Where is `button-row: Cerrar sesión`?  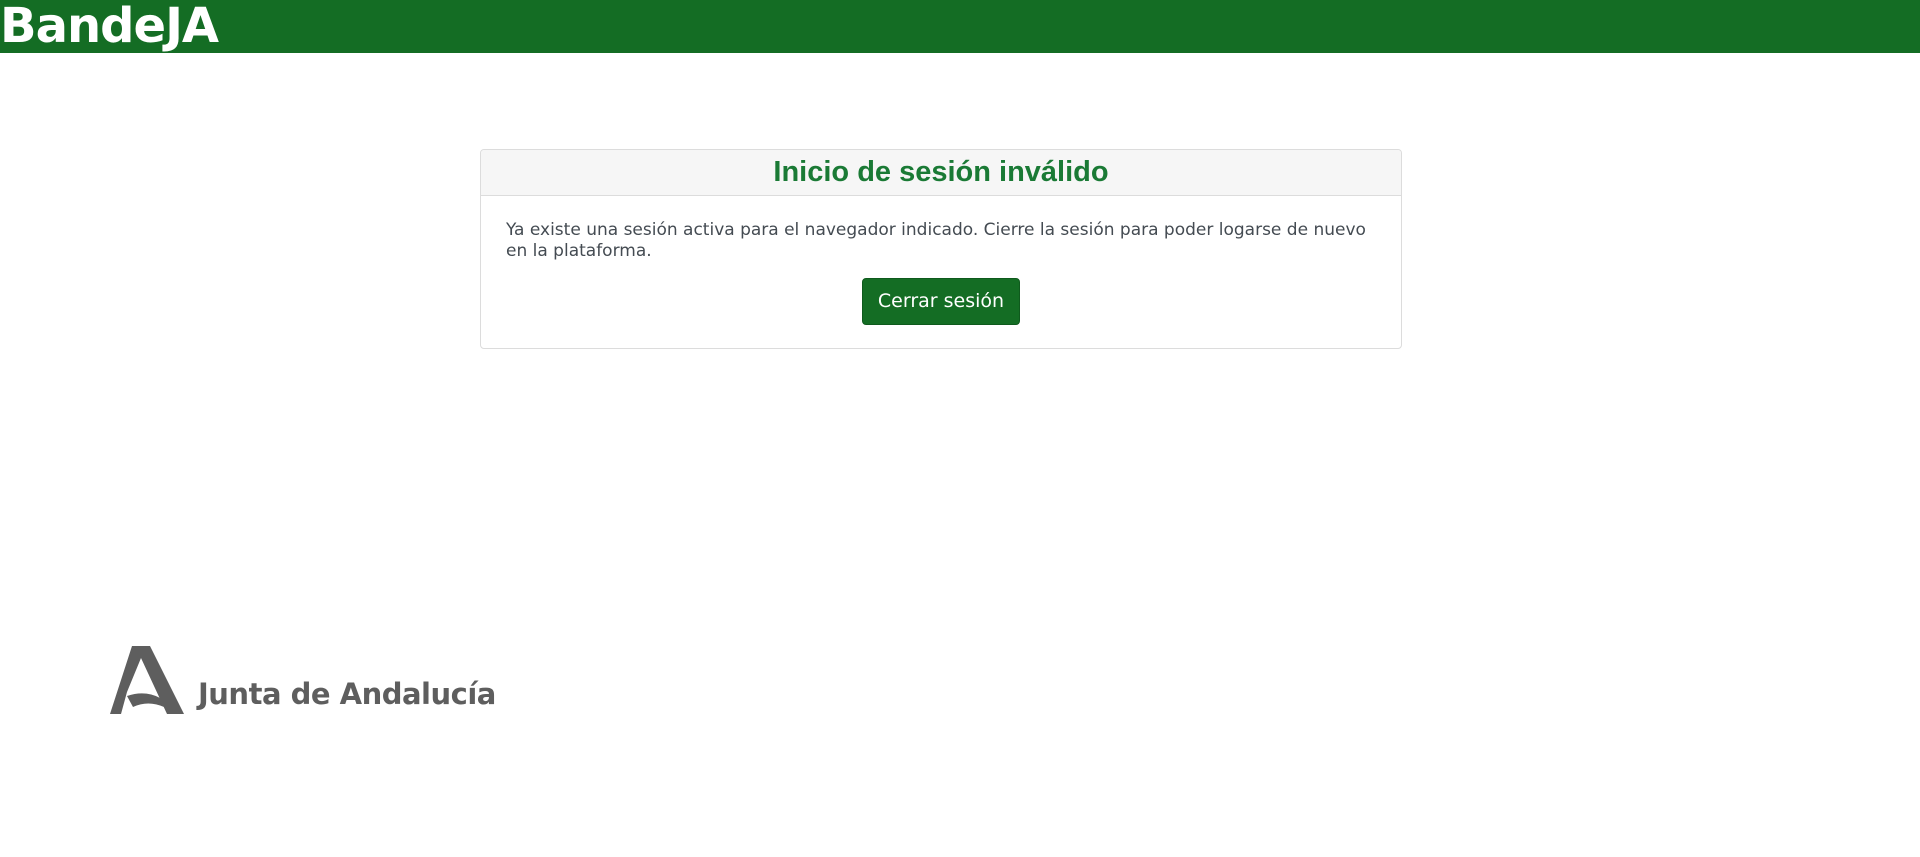 button-row: Cerrar sesión is located at coordinates (941, 301).